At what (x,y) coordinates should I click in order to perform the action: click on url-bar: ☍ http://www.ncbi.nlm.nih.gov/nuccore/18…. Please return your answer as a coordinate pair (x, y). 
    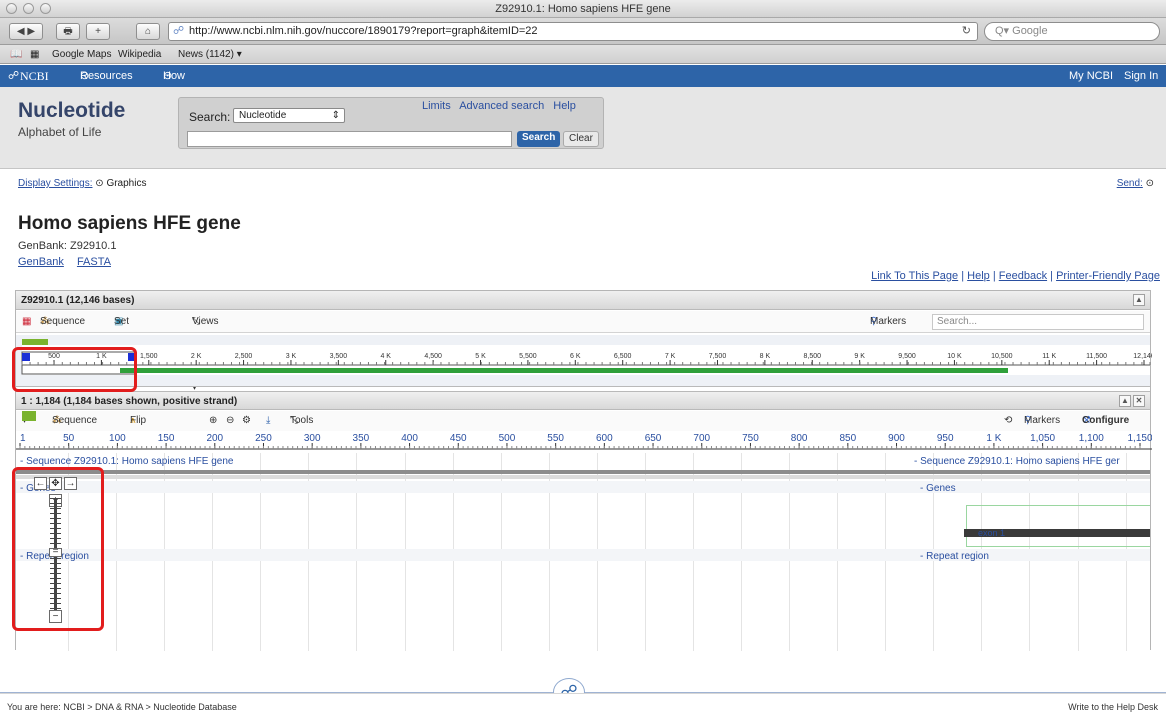
    Looking at the image, I should click on (573, 31).